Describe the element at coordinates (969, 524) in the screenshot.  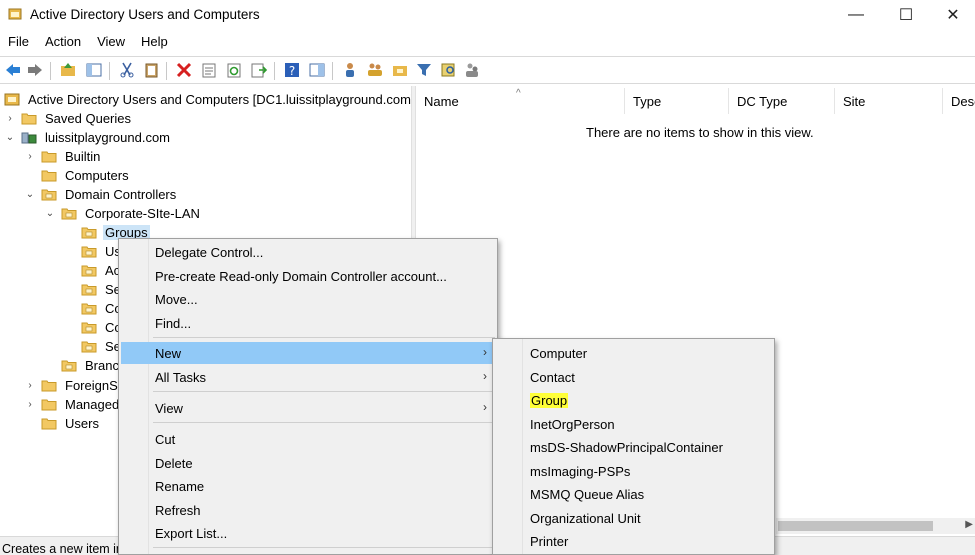
I see `scroll-right-icon: ▶` at that location.